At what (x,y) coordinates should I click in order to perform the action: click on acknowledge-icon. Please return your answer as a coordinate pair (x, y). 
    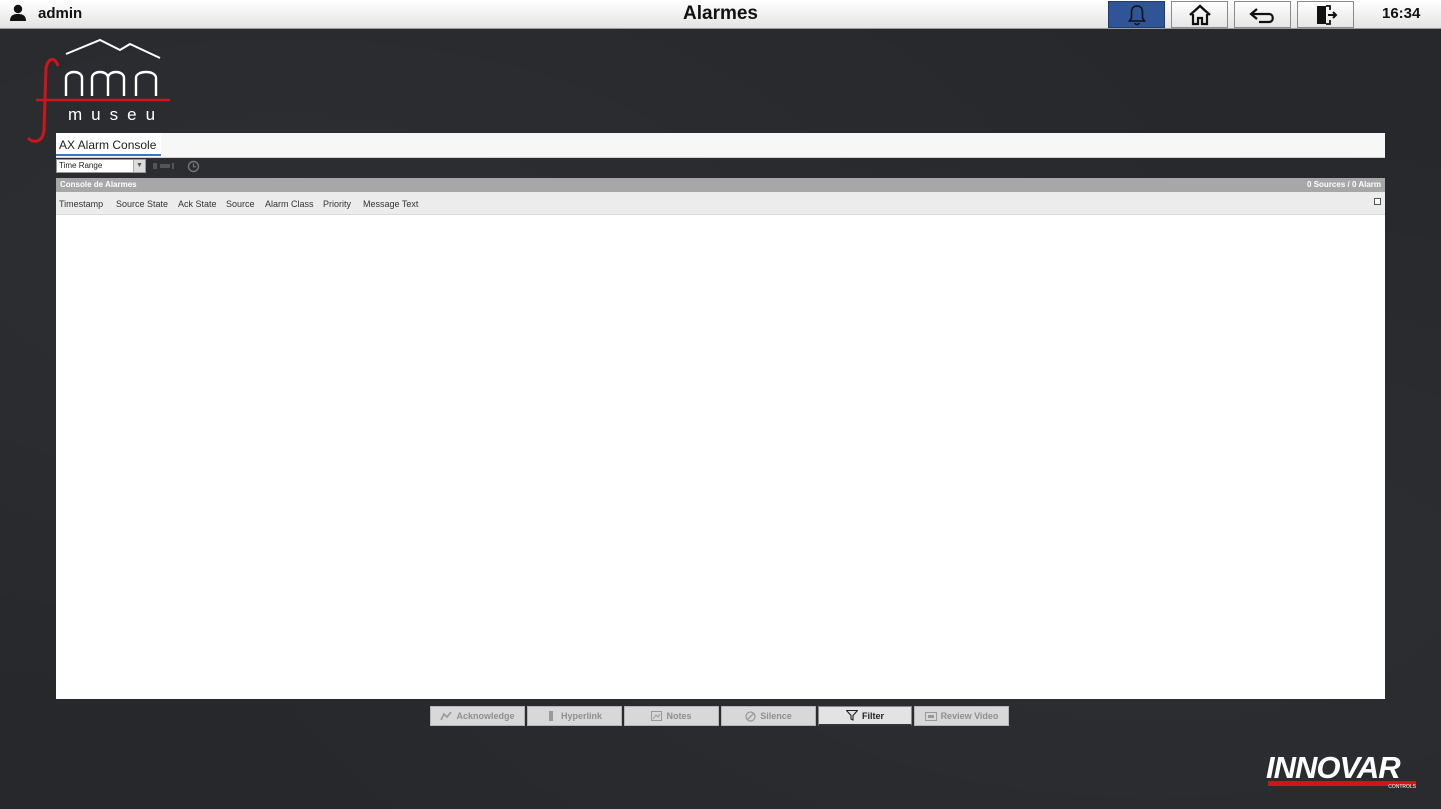
    Looking at the image, I should click on (446, 716).